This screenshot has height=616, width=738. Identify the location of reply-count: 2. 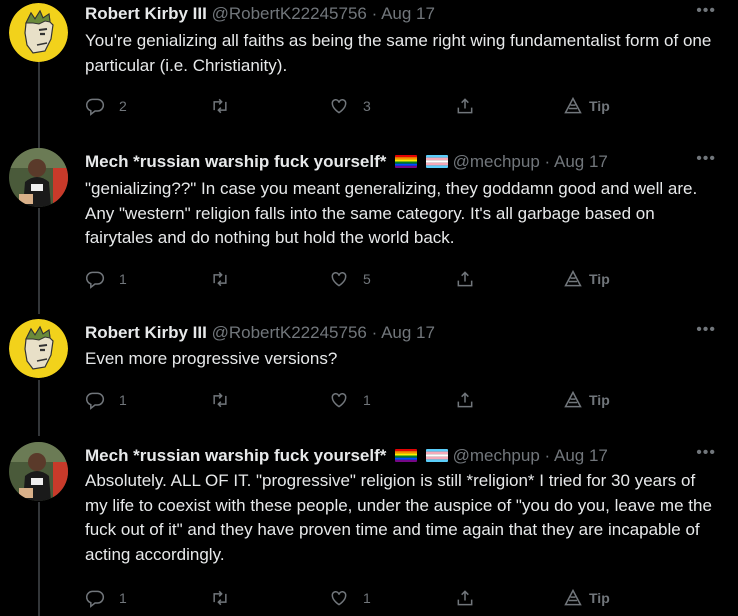
(123, 106).